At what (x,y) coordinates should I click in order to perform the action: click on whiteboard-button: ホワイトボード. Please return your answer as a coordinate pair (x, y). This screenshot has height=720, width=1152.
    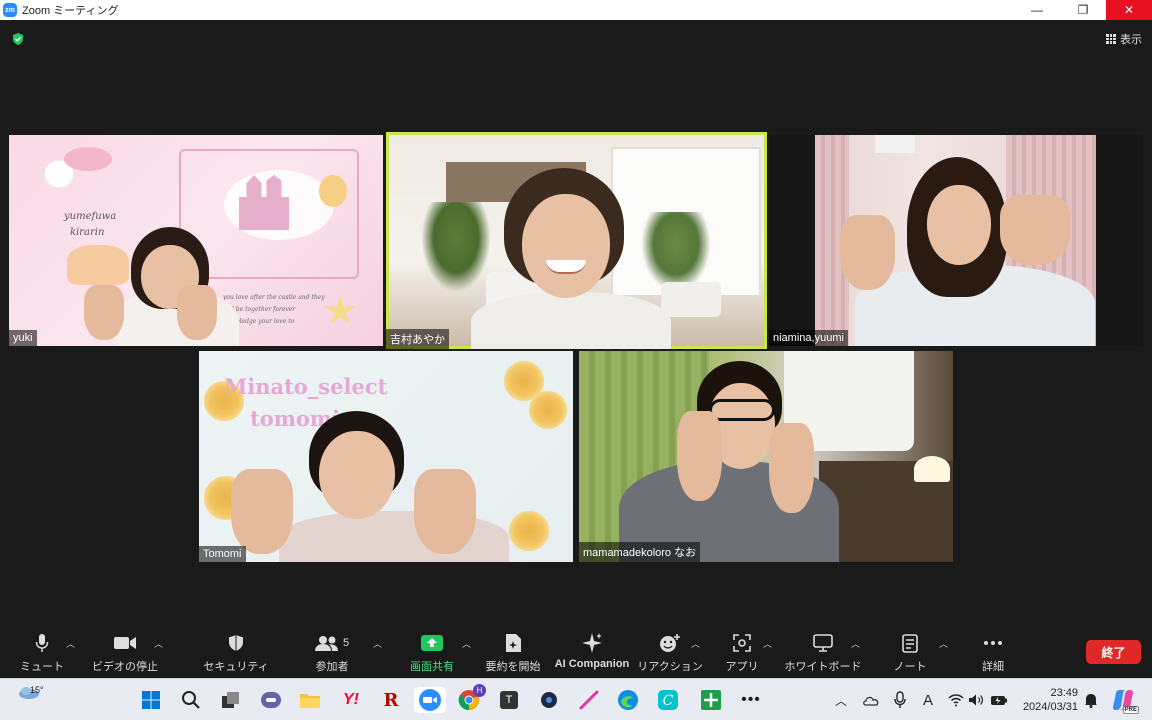
    Looking at the image, I should click on (823, 653).